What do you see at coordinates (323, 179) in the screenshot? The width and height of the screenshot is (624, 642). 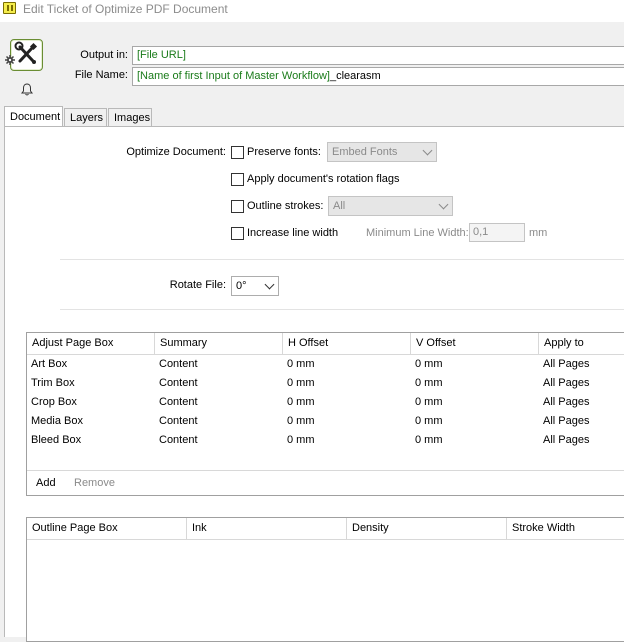 I see `rotation-flags-label: Apply document's rotation flags` at bounding box center [323, 179].